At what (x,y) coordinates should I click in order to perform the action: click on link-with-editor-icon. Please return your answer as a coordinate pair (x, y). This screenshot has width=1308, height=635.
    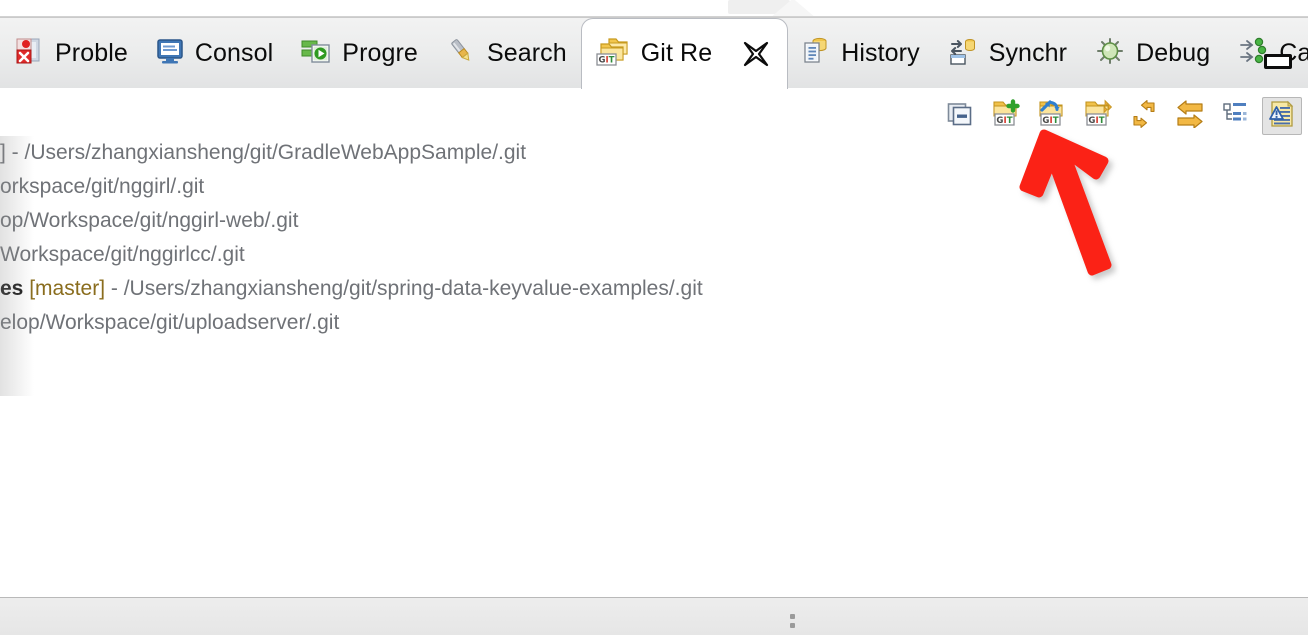
    Looking at the image, I should click on (1236, 116).